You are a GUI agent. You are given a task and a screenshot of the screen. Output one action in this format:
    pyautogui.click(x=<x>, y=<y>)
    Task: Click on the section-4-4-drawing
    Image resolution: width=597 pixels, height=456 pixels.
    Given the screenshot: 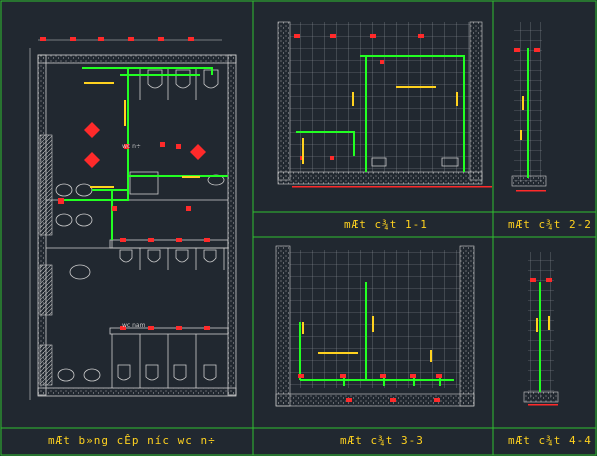 What is the action you would take?
    pyautogui.click(x=541, y=329)
    